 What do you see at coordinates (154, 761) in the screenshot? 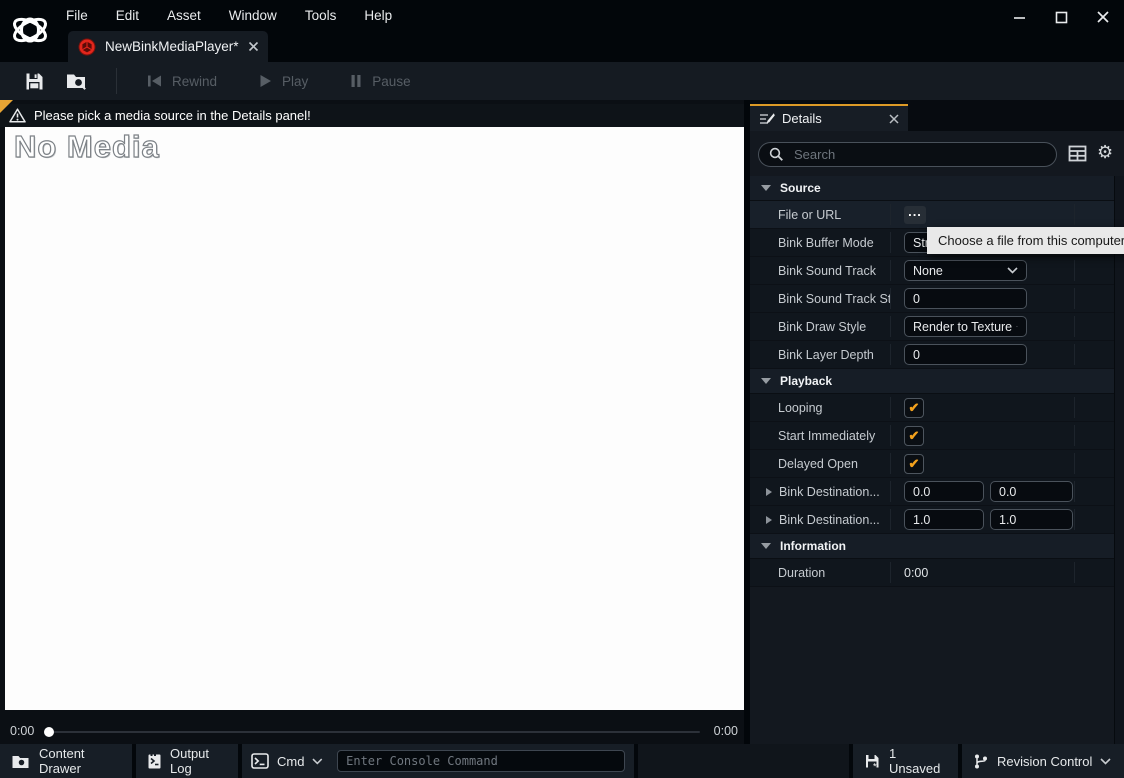
I see `output-log-icon` at bounding box center [154, 761].